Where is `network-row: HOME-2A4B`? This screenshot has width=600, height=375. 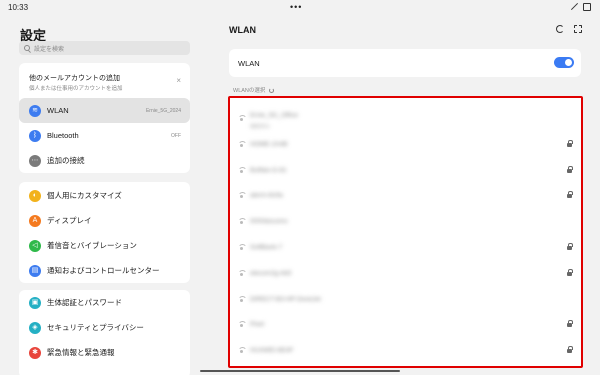
network-row: HOME-2A4B is located at coordinates (405, 145).